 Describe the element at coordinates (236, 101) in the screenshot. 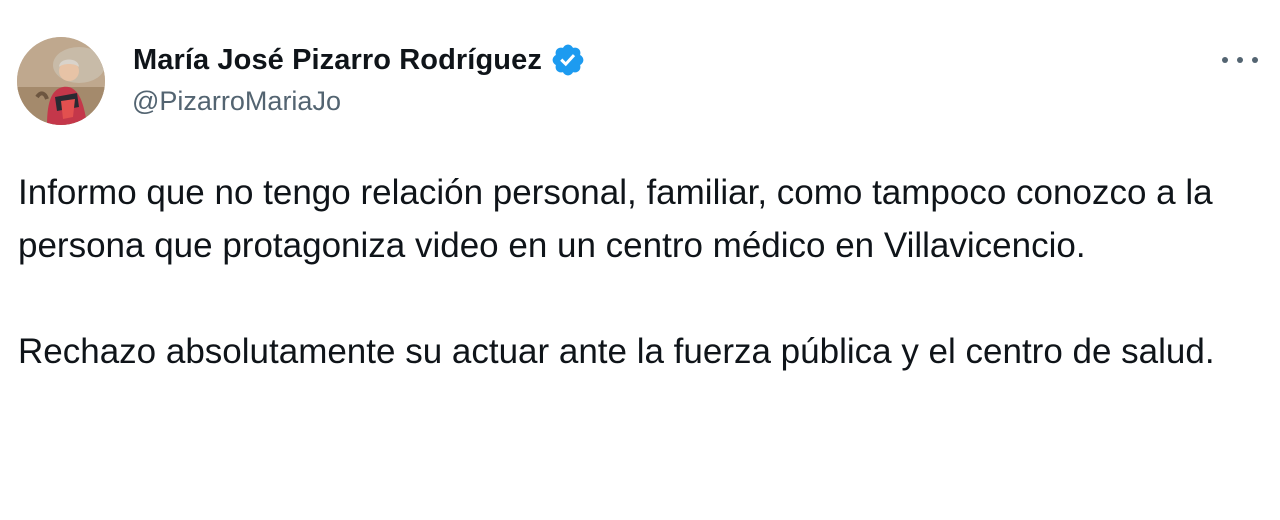

I see `author-handle: @PizarroMariaJo` at that location.